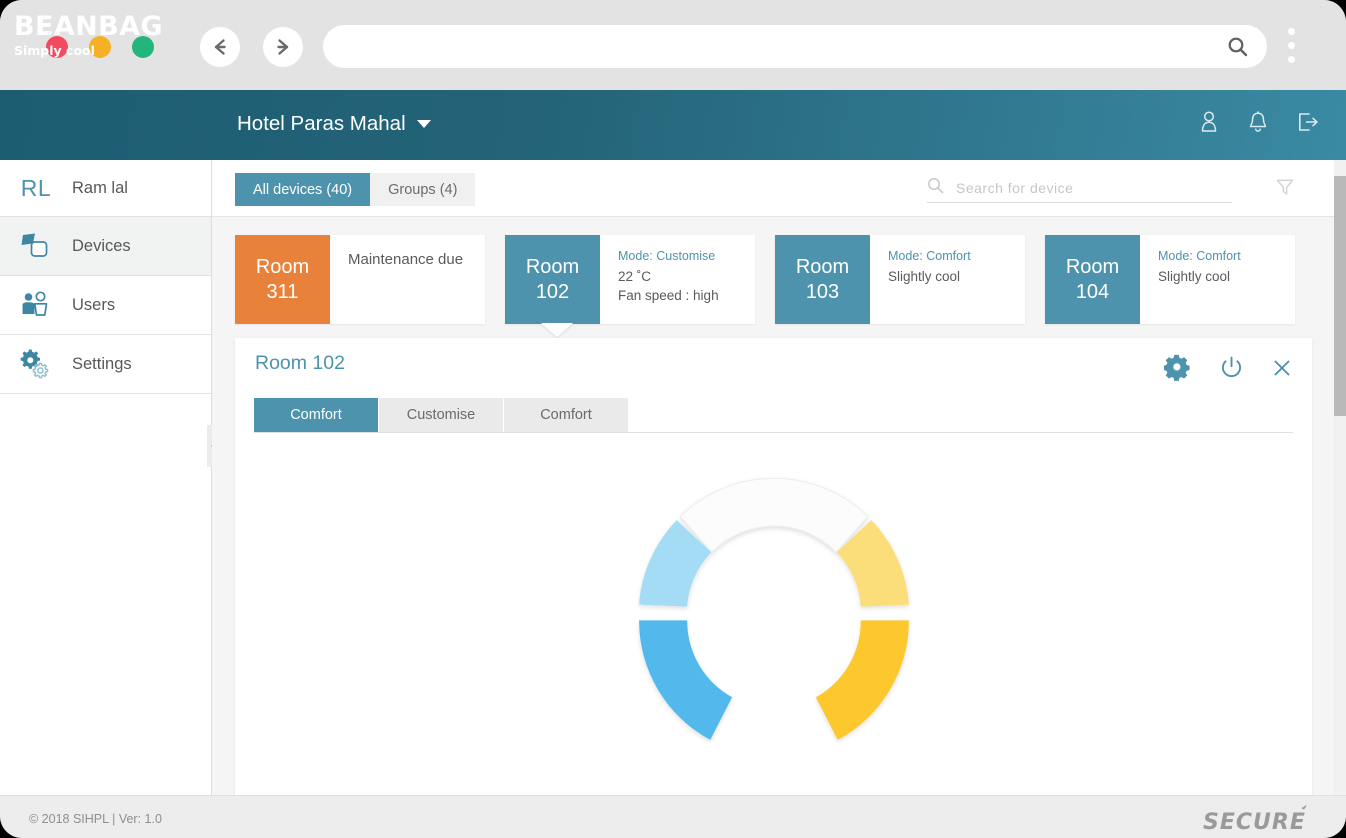 This screenshot has width=1346, height=838. What do you see at coordinates (101, 245) in the screenshot?
I see `sidebar-item-label: Devices` at bounding box center [101, 245].